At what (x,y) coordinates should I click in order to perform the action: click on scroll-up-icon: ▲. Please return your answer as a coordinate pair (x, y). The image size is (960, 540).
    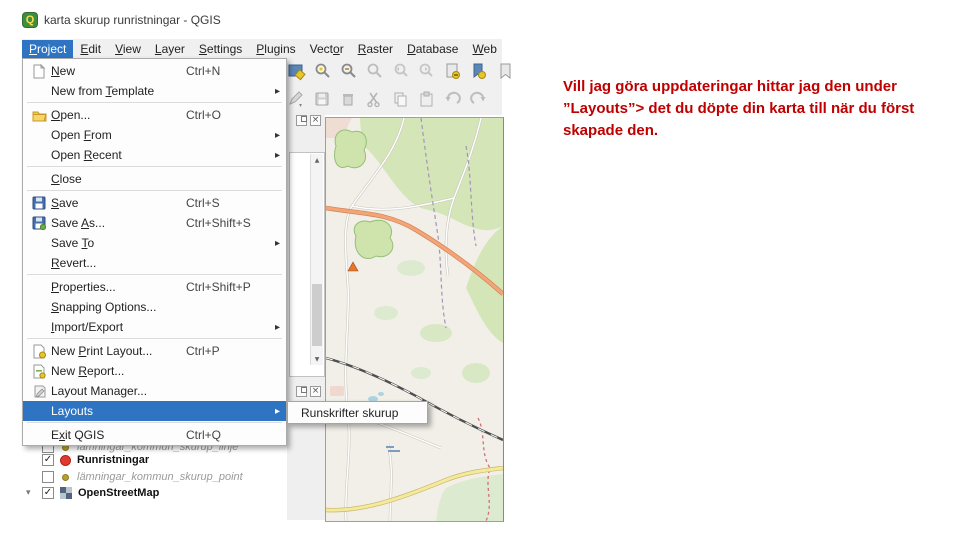
    Looking at the image, I should click on (317, 160).